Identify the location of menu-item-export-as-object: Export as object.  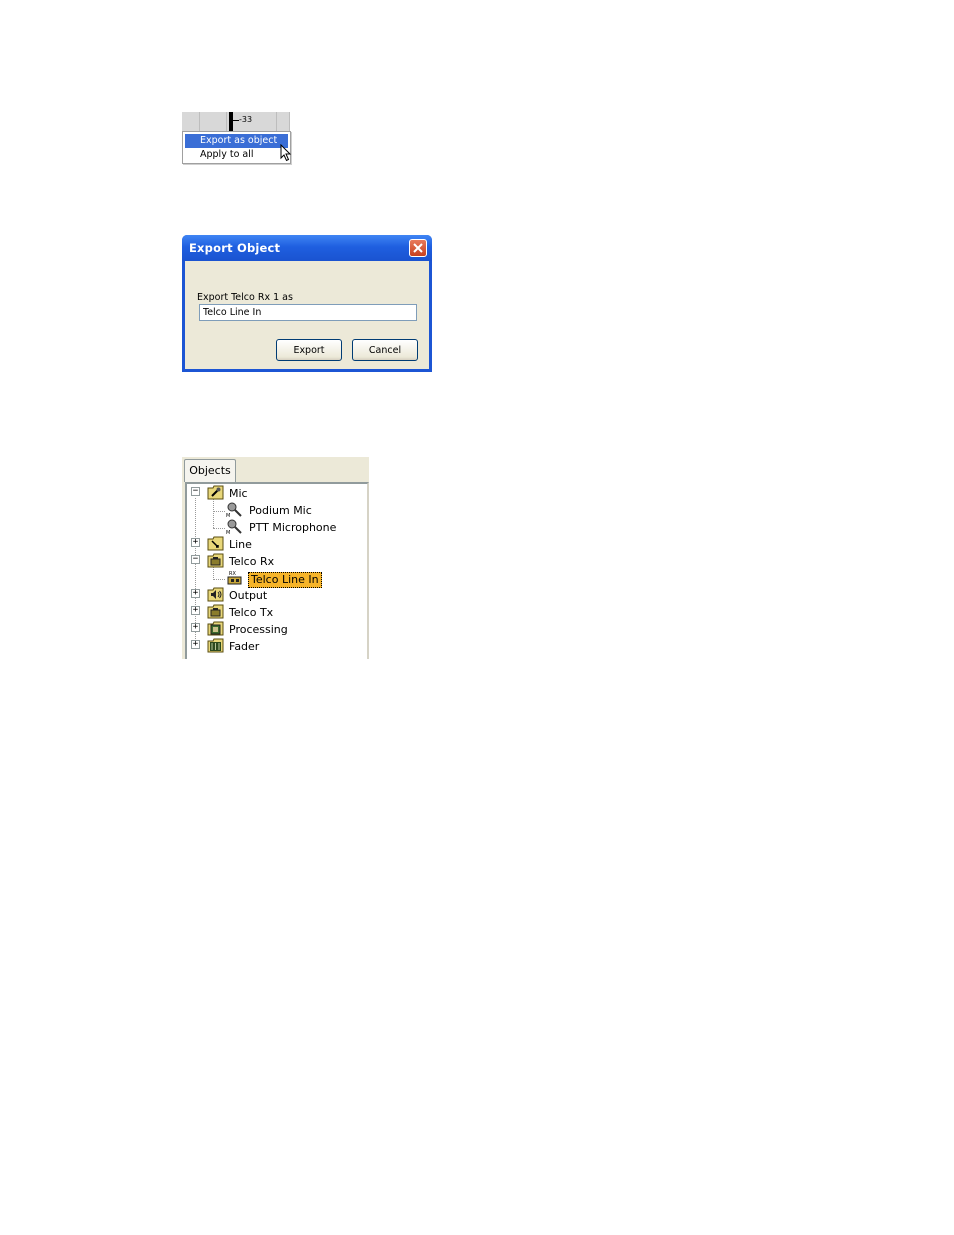
(236, 141).